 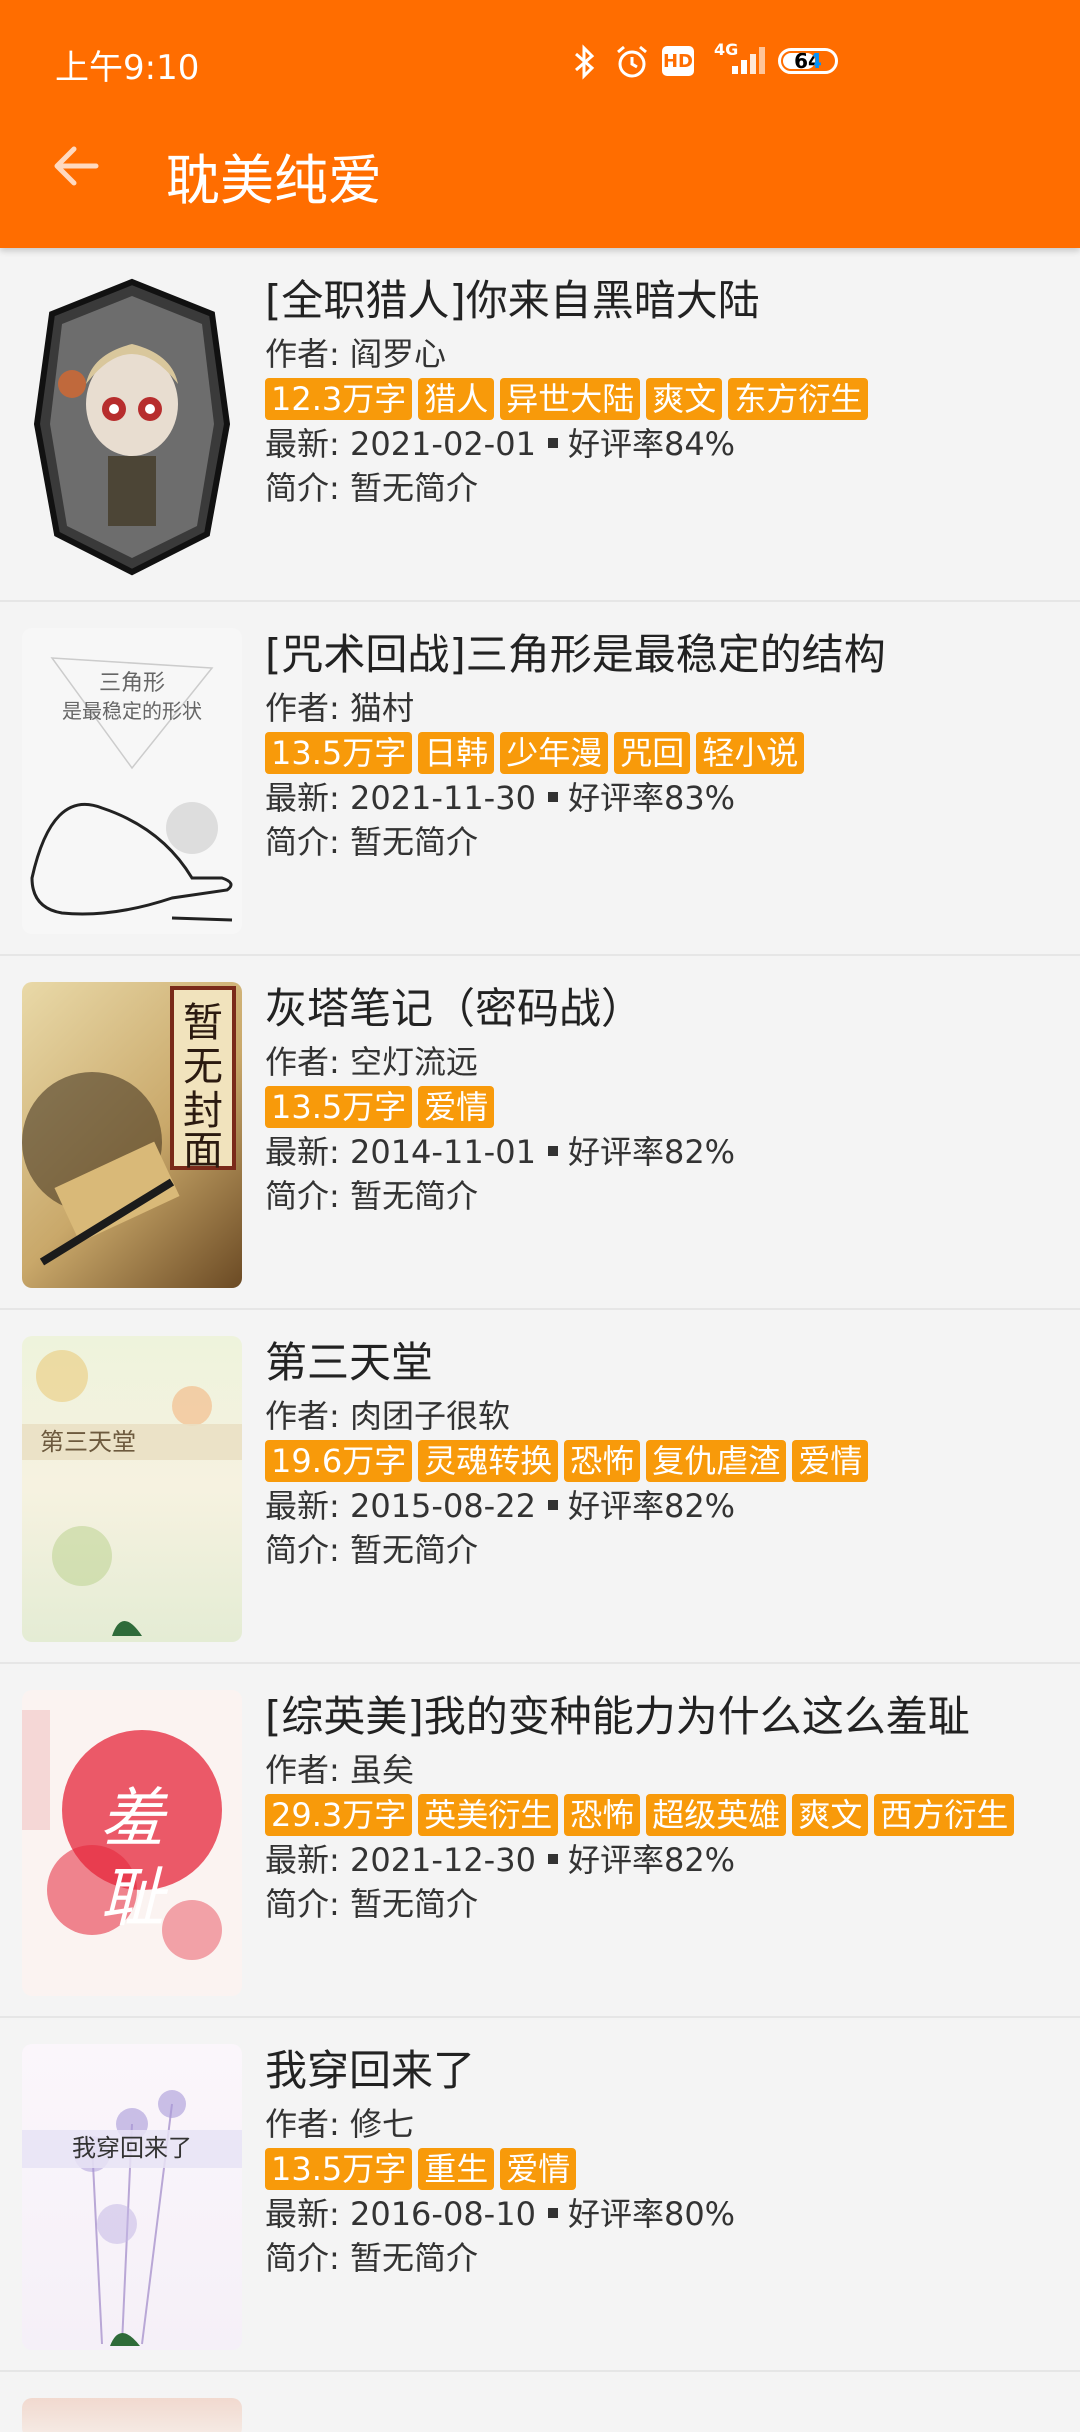 What do you see at coordinates (132, 2197) in the screenshot?
I see `book-cover-image: 我穿回来了` at bounding box center [132, 2197].